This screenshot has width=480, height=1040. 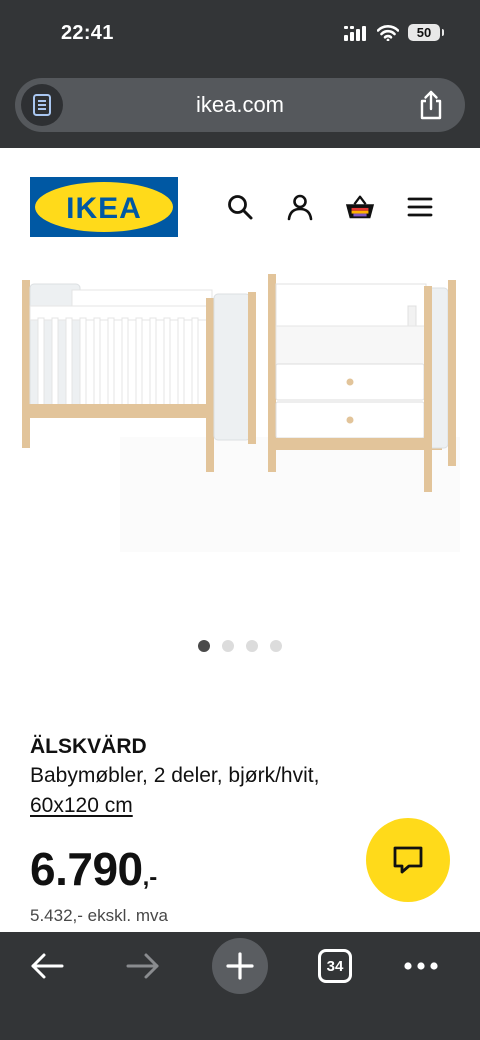 What do you see at coordinates (87, 33) in the screenshot?
I see `status-time: 22:41` at bounding box center [87, 33].